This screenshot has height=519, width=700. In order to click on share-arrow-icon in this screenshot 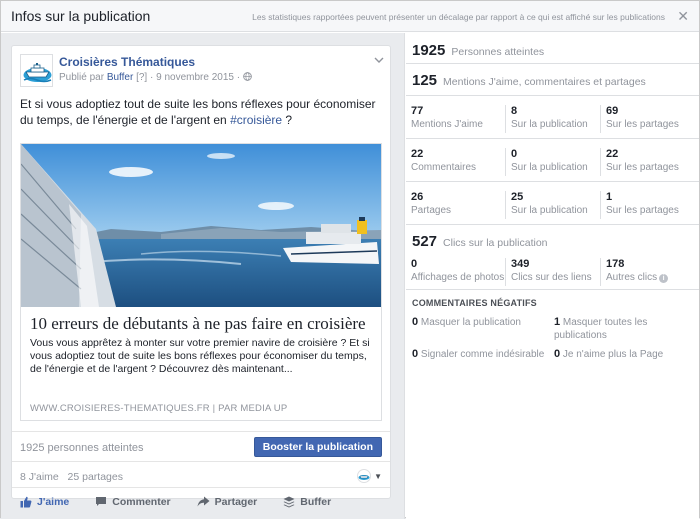, I will do `click(203, 501)`.